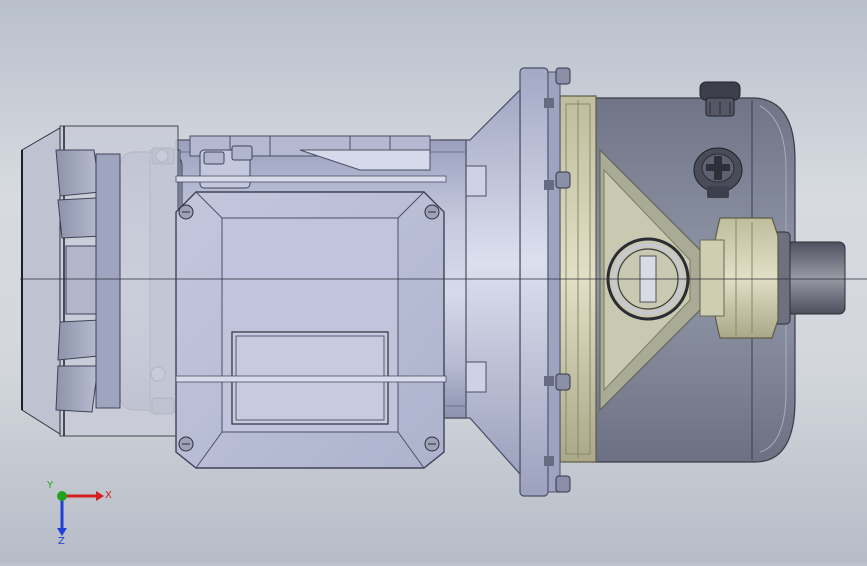 The height and width of the screenshot is (566, 867). I want to click on x-axis-arrowhead, so click(100, 496).